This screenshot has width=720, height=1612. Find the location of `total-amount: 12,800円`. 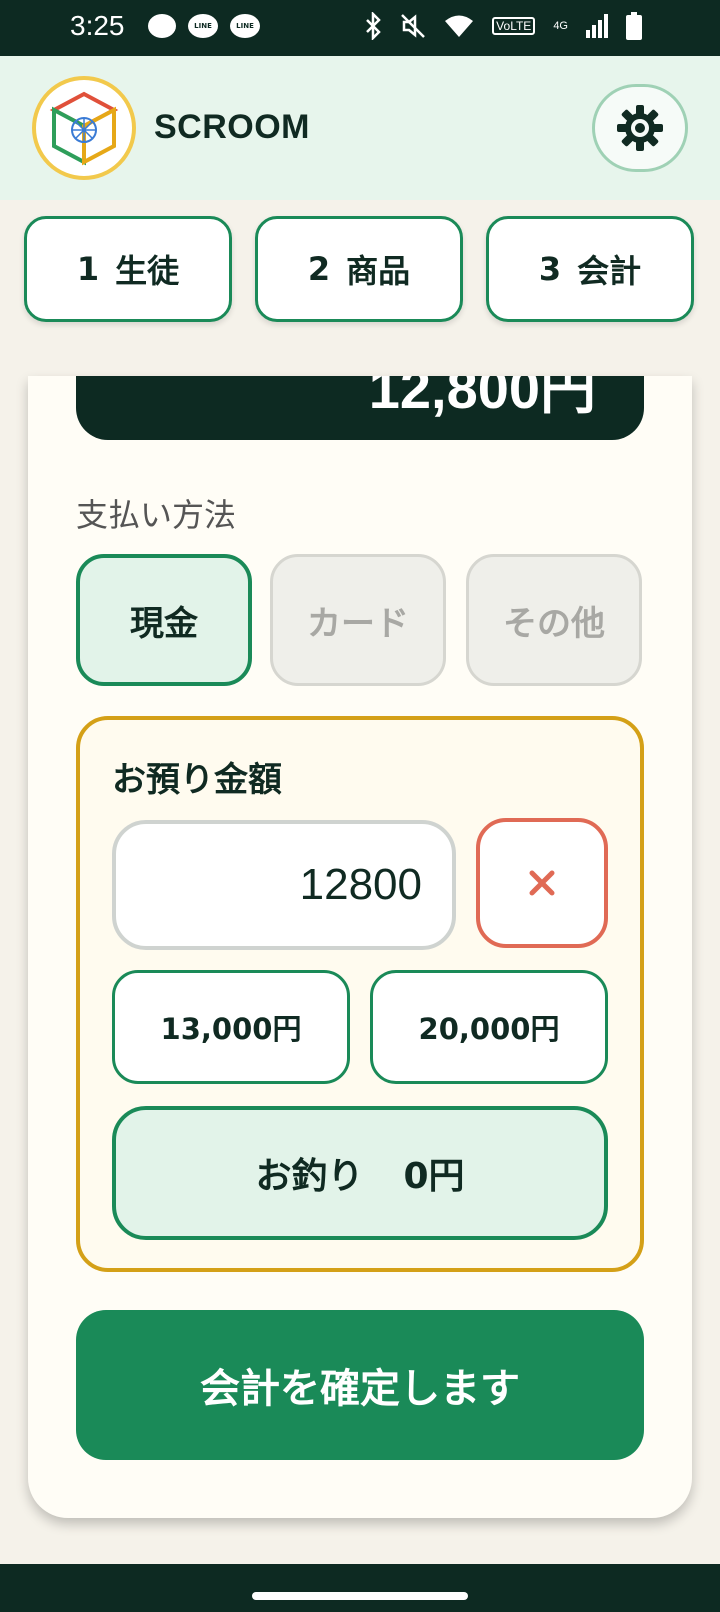

total-amount: 12,800円 is located at coordinates (482, 398).